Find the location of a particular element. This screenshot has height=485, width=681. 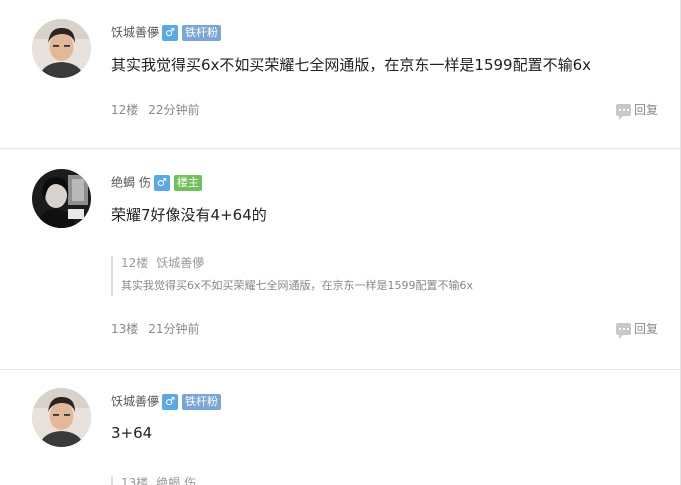

quoted-comment: 13楼 绝蝎 伤 is located at coordinates (153, 480).